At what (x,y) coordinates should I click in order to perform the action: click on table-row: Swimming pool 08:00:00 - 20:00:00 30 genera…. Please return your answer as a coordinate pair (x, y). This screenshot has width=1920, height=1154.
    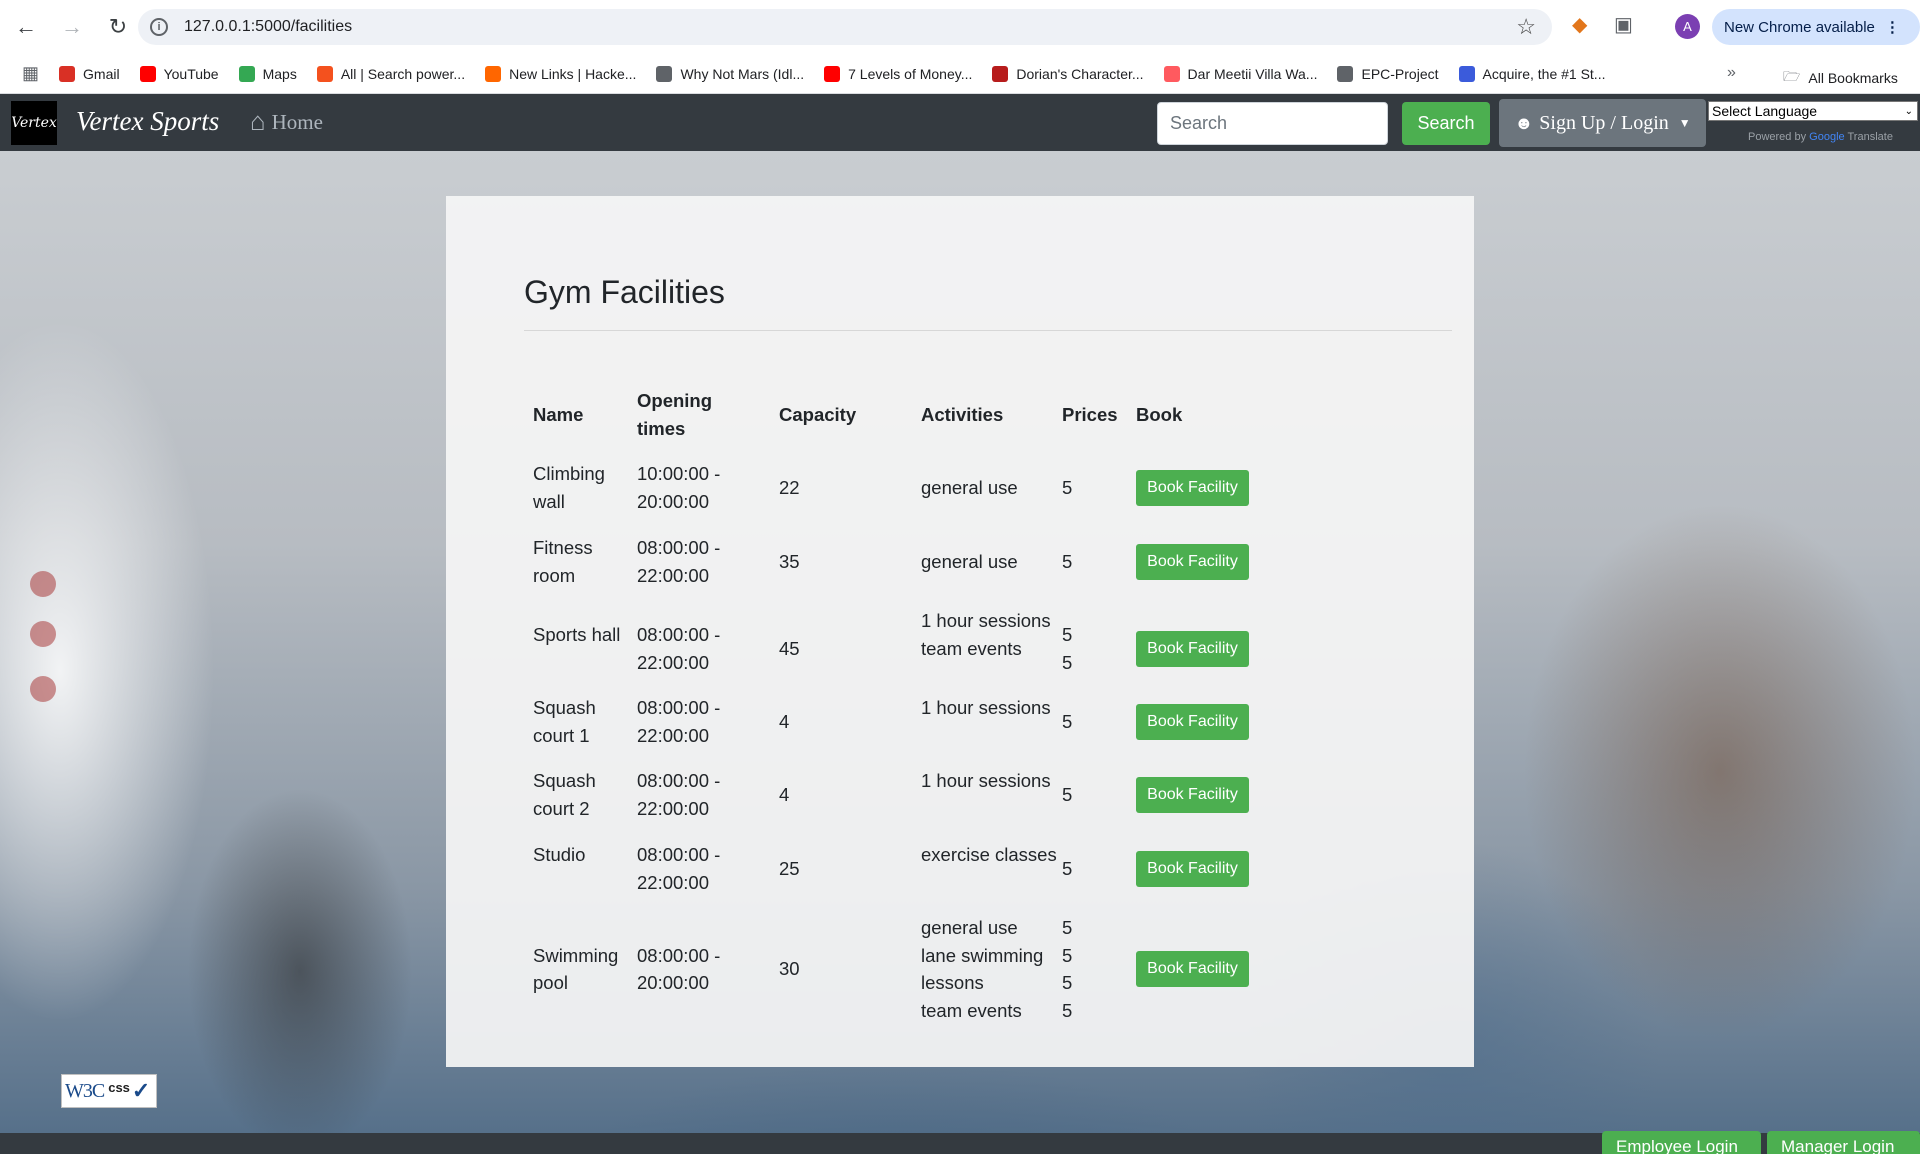
    Looking at the image, I should click on (904, 969).